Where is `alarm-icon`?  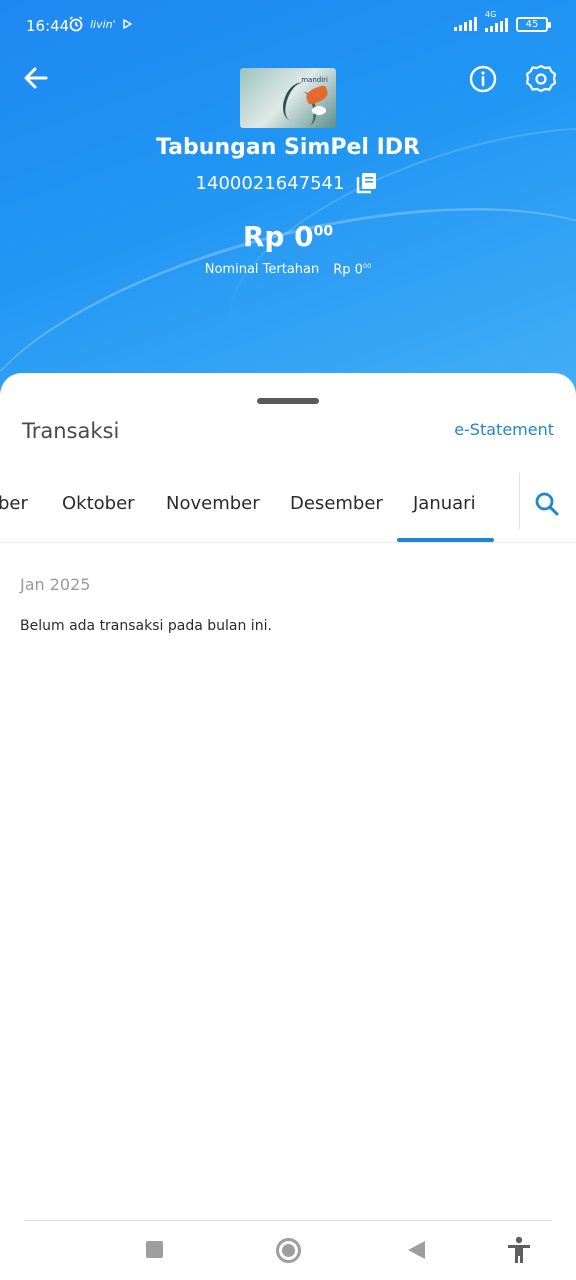
alarm-icon is located at coordinates (76, 24).